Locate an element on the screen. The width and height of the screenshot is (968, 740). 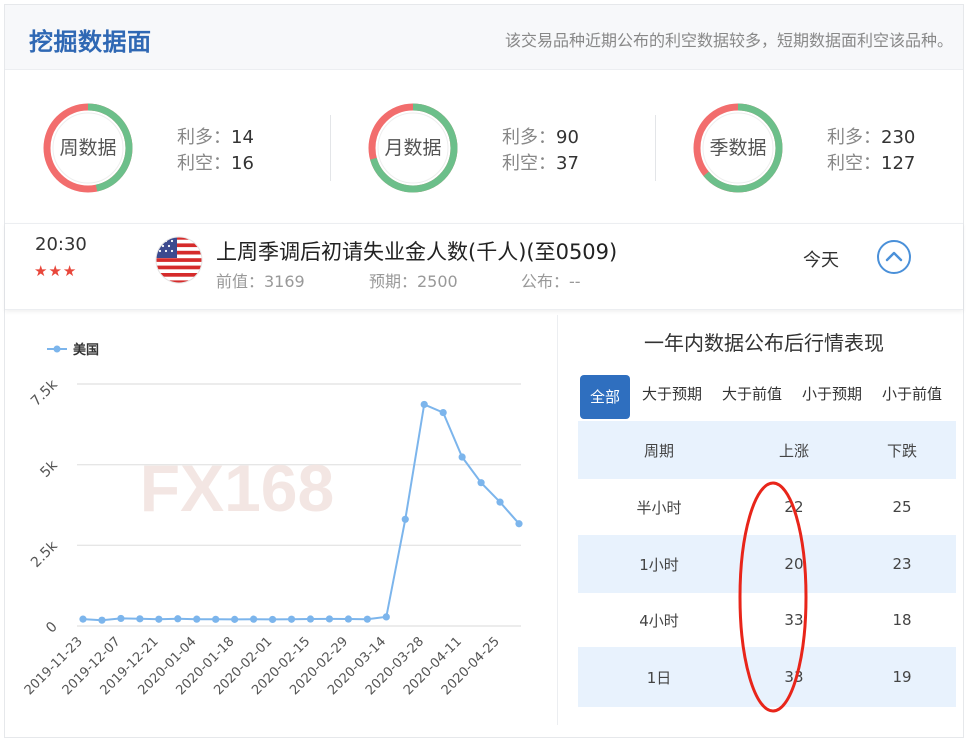
performance-title: 一年内数据公布后行情表现 is located at coordinates (764, 343).